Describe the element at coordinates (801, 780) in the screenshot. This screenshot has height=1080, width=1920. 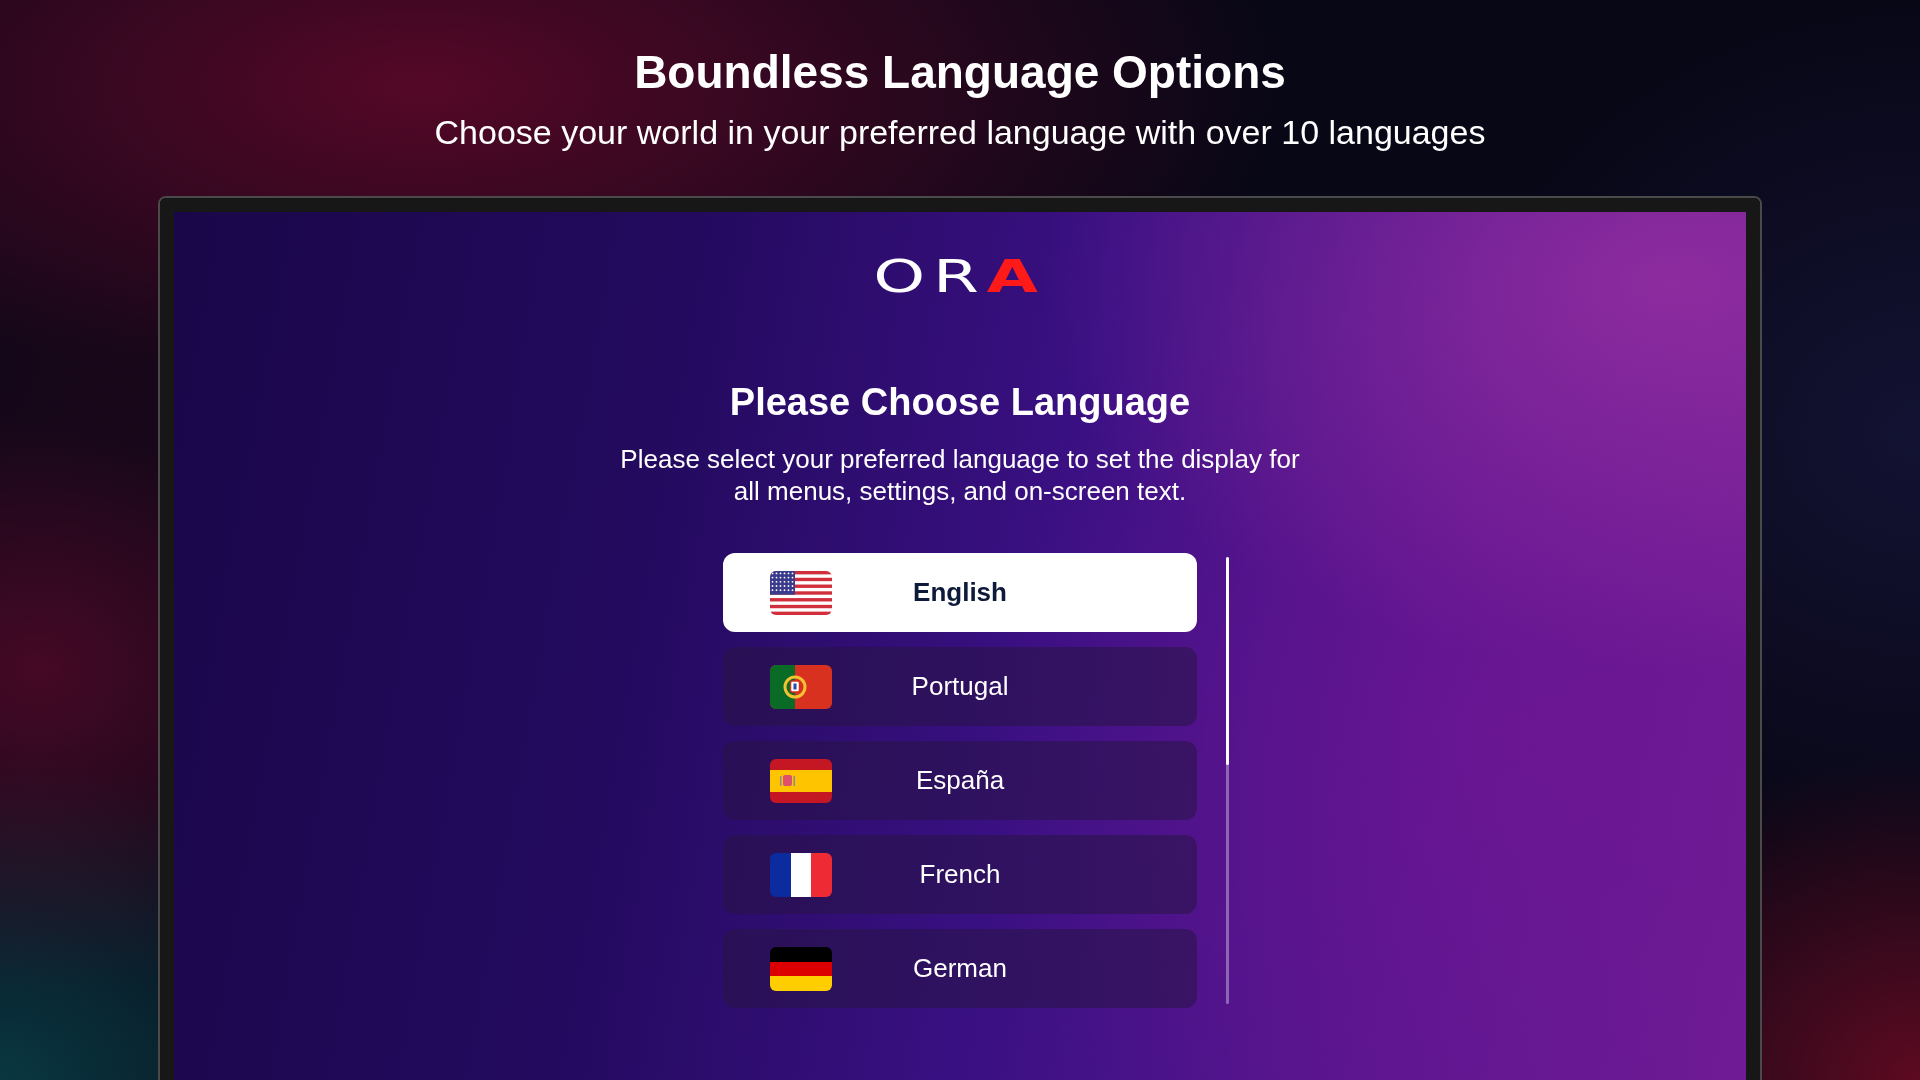
I see `spain-flag-icon` at that location.